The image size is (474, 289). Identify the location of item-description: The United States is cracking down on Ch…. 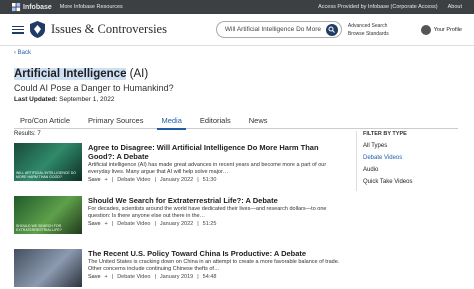
(214, 265).